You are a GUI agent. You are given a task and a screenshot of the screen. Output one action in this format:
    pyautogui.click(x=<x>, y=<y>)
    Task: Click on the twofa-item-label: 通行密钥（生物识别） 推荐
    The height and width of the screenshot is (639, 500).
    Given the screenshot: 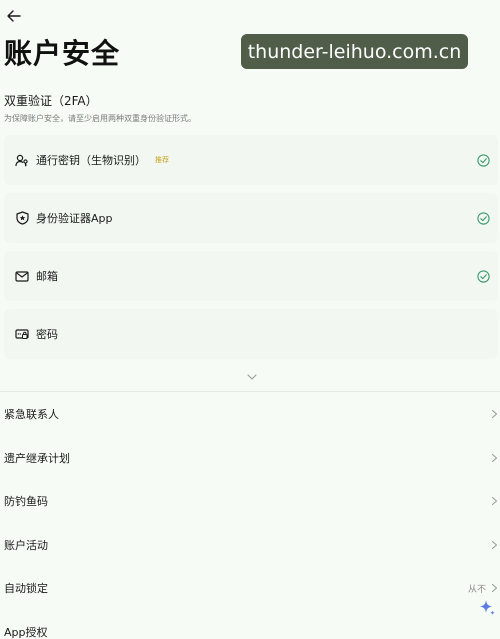 What is the action you would take?
    pyautogui.click(x=102, y=160)
    